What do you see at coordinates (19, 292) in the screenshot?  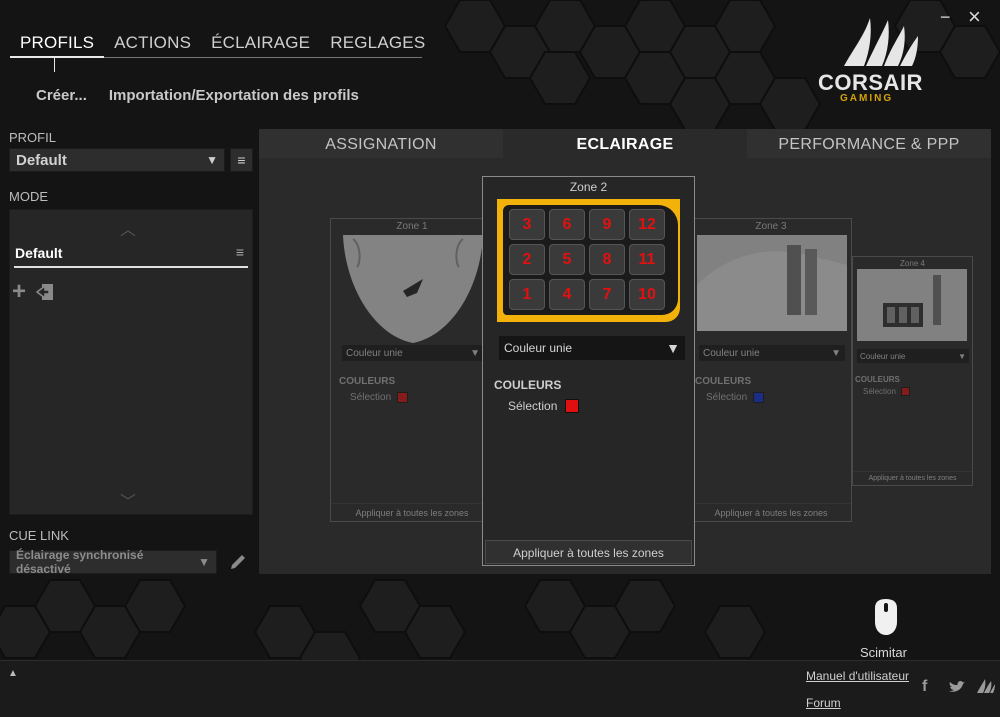 I see `add-mode-icon: +` at bounding box center [19, 292].